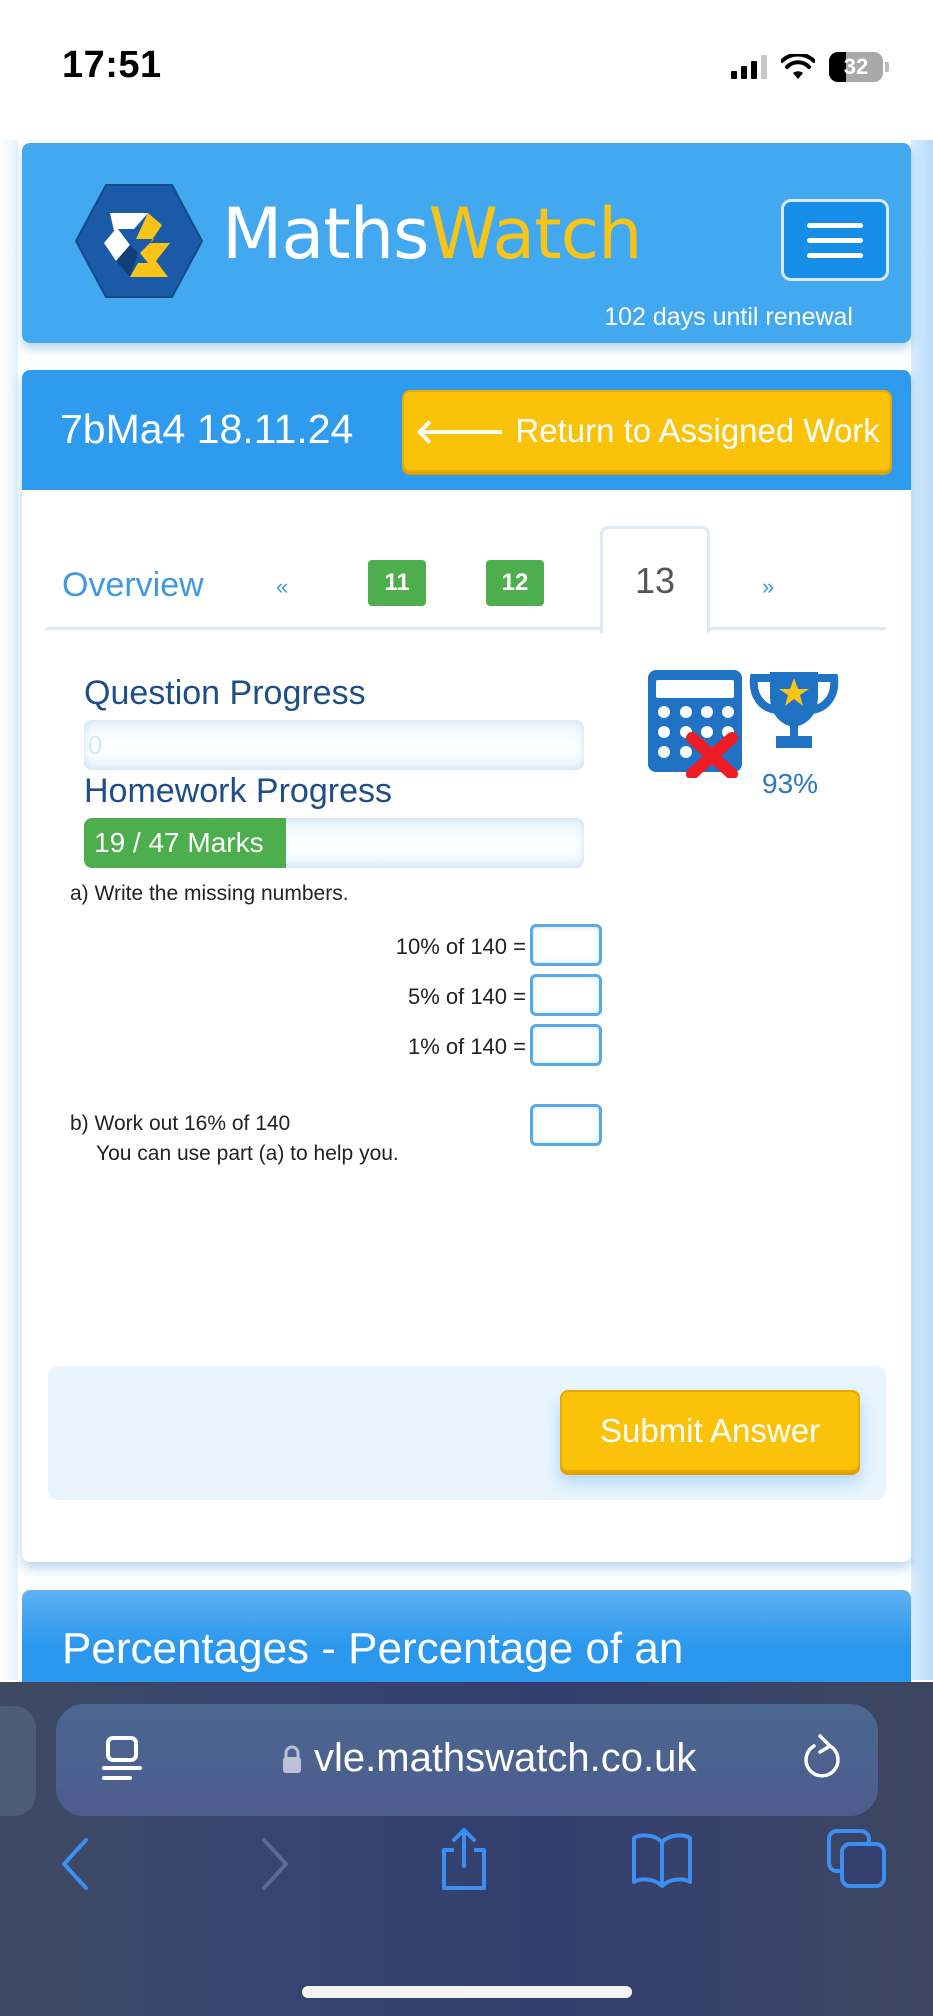 The height and width of the screenshot is (2016, 933). Describe the element at coordinates (185, 843) in the screenshot. I see `homework-progress-fill: 19 / 47 Marks` at that location.